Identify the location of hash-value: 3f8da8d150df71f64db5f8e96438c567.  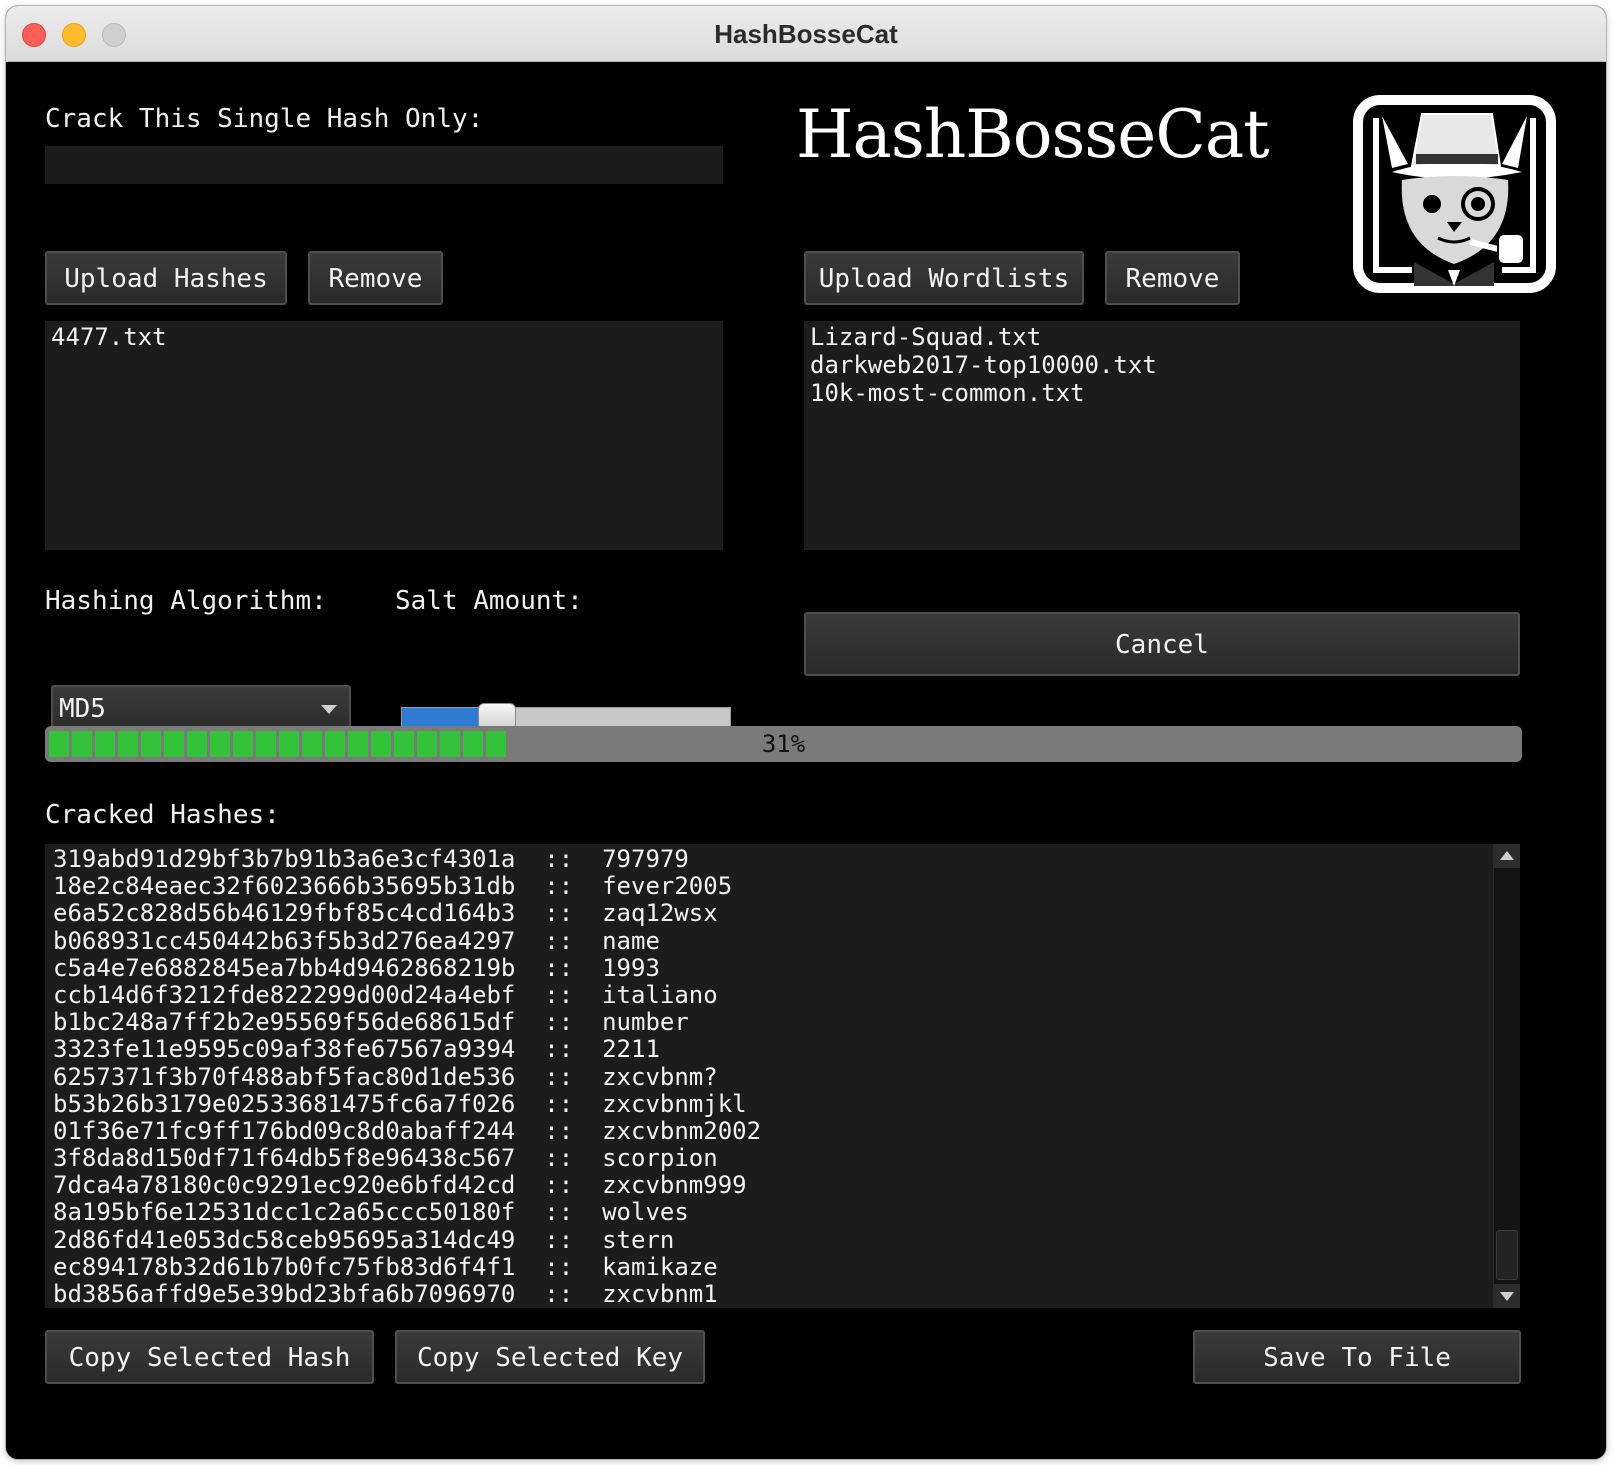
(284, 1158).